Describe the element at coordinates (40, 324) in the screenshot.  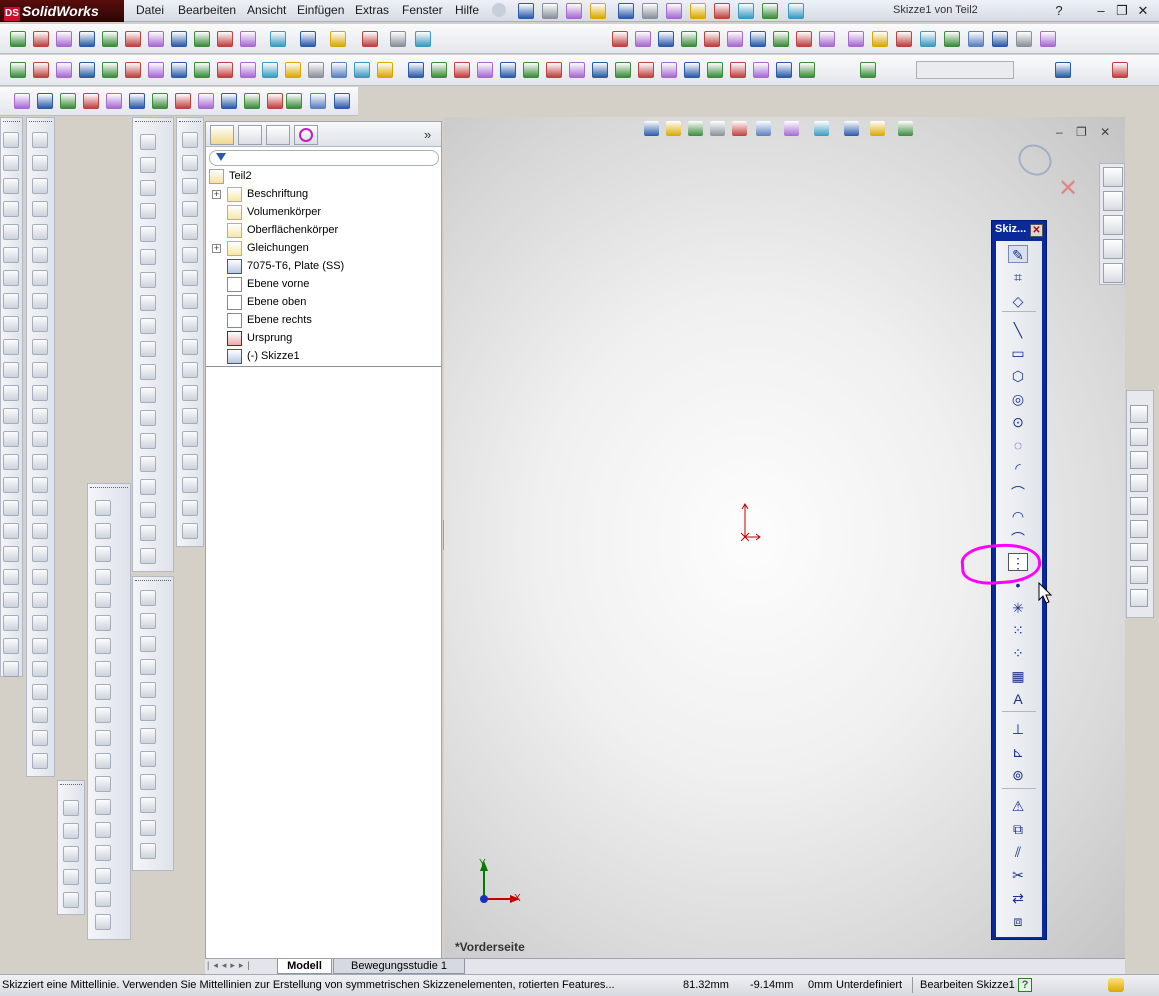
I see `vertical-tool-32-icon` at that location.